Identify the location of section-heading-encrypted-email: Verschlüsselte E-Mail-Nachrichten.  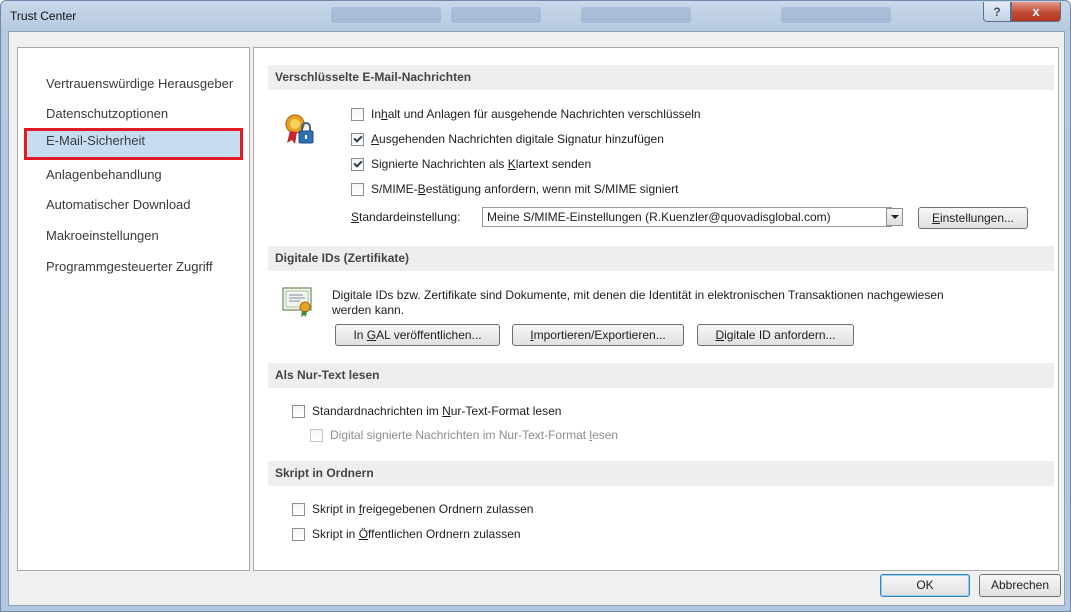
(661, 77).